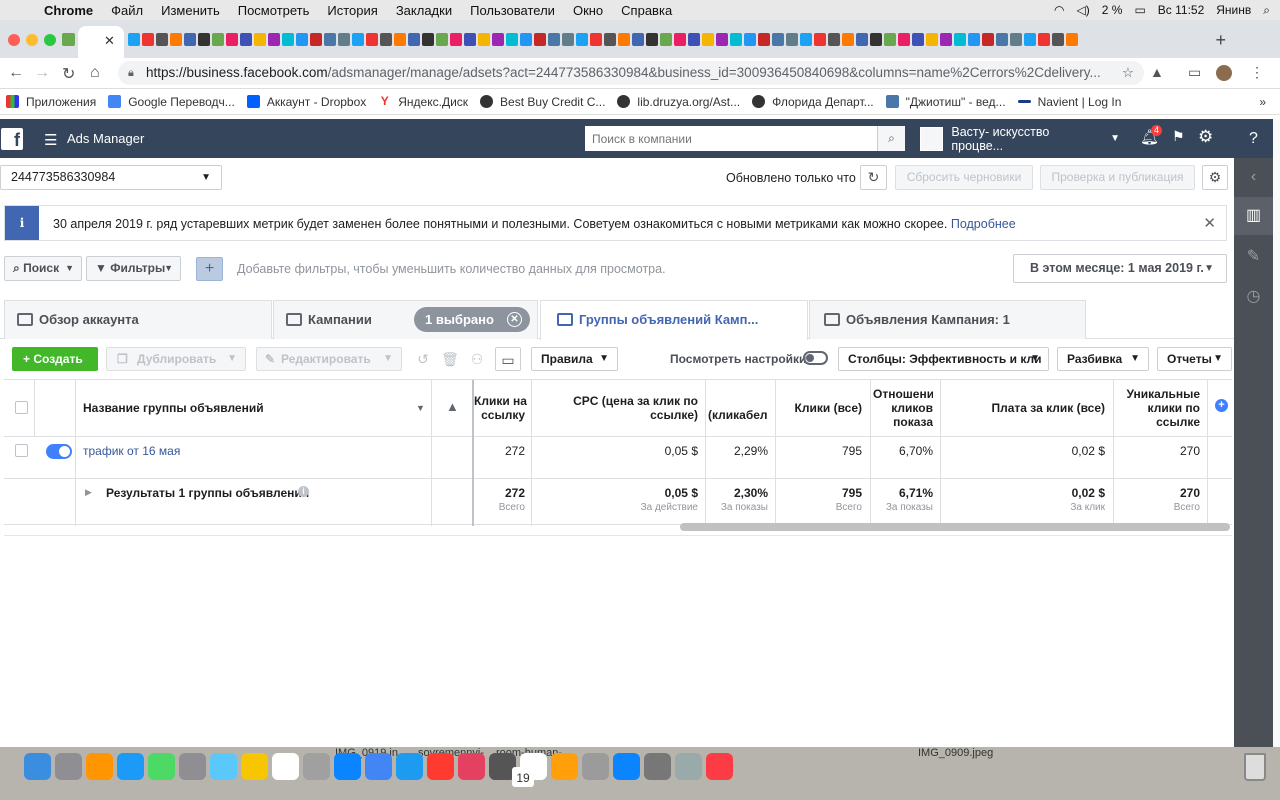  Describe the element at coordinates (588, 10) in the screenshot. I see `menu-window: Окно` at that location.